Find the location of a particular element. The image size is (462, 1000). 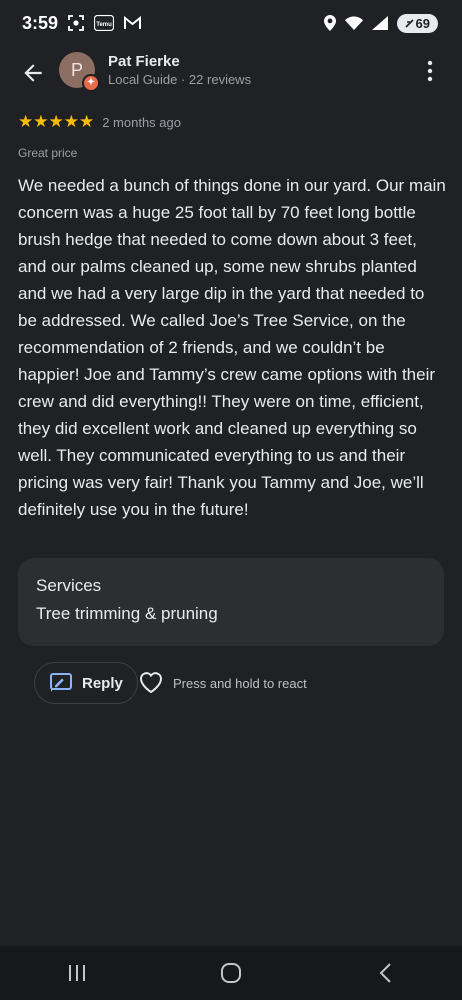

battery-indicator: 69 is located at coordinates (417, 23).